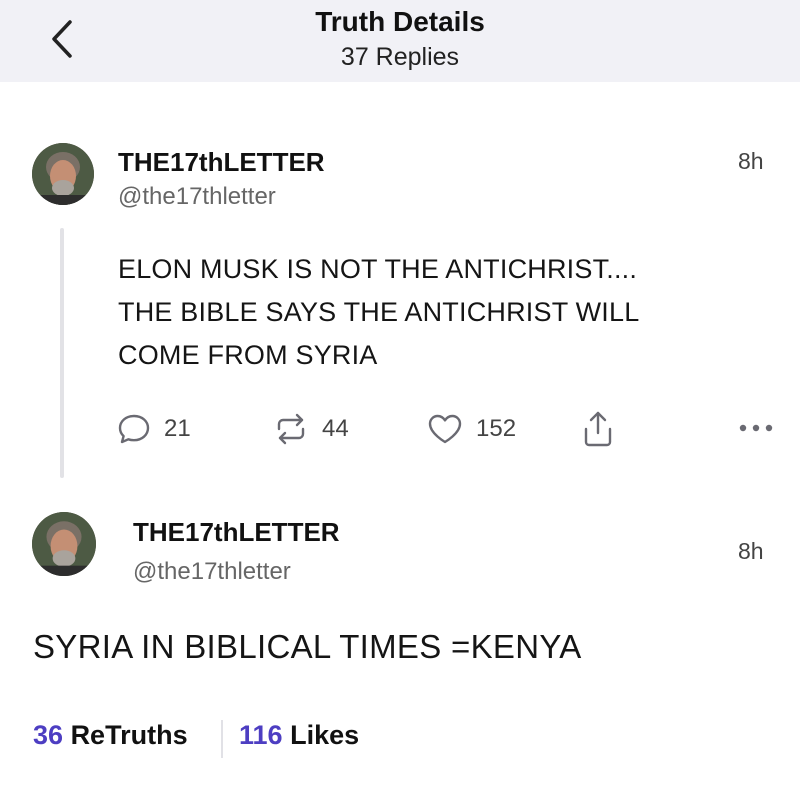 The image size is (800, 786). What do you see at coordinates (261, 735) in the screenshot?
I see `likes-count: 116` at bounding box center [261, 735].